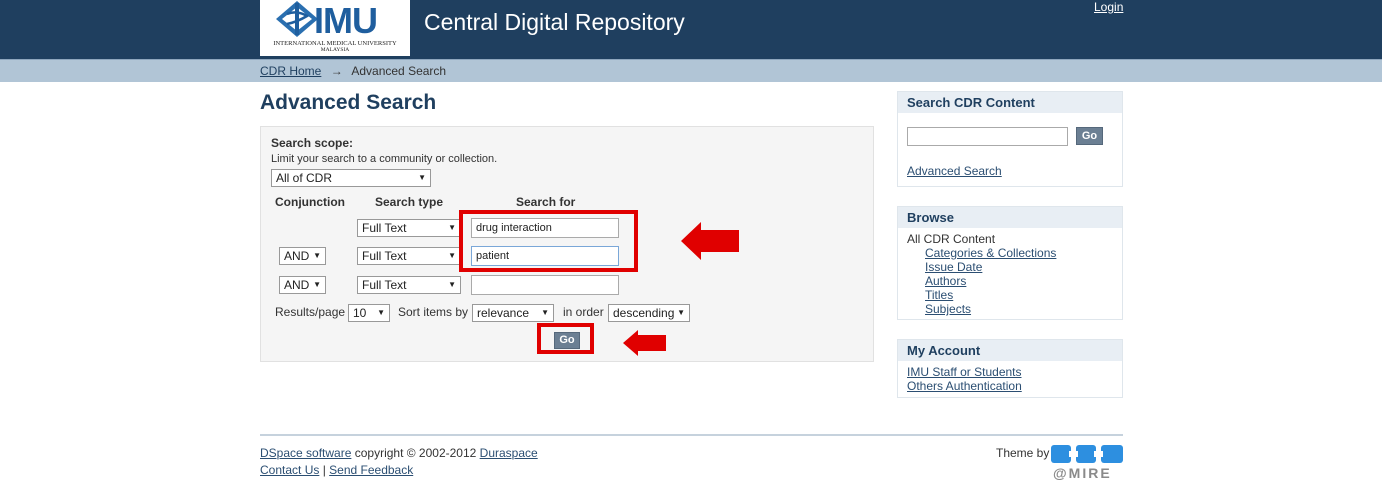 The height and width of the screenshot is (486, 1382). What do you see at coordinates (384, 228) in the screenshot?
I see `search-type-value-1: Full Text` at bounding box center [384, 228].